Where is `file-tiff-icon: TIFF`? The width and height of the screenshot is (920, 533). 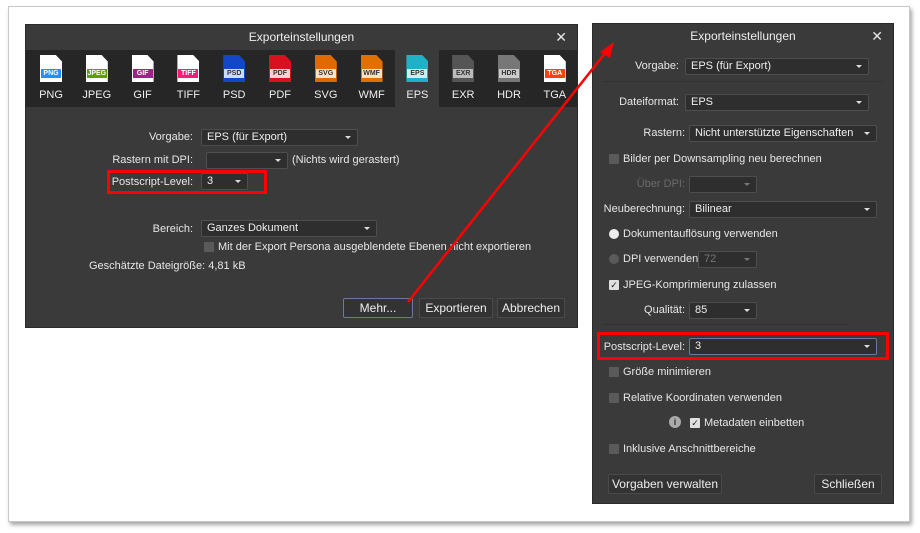 file-tiff-icon: TIFF is located at coordinates (188, 68).